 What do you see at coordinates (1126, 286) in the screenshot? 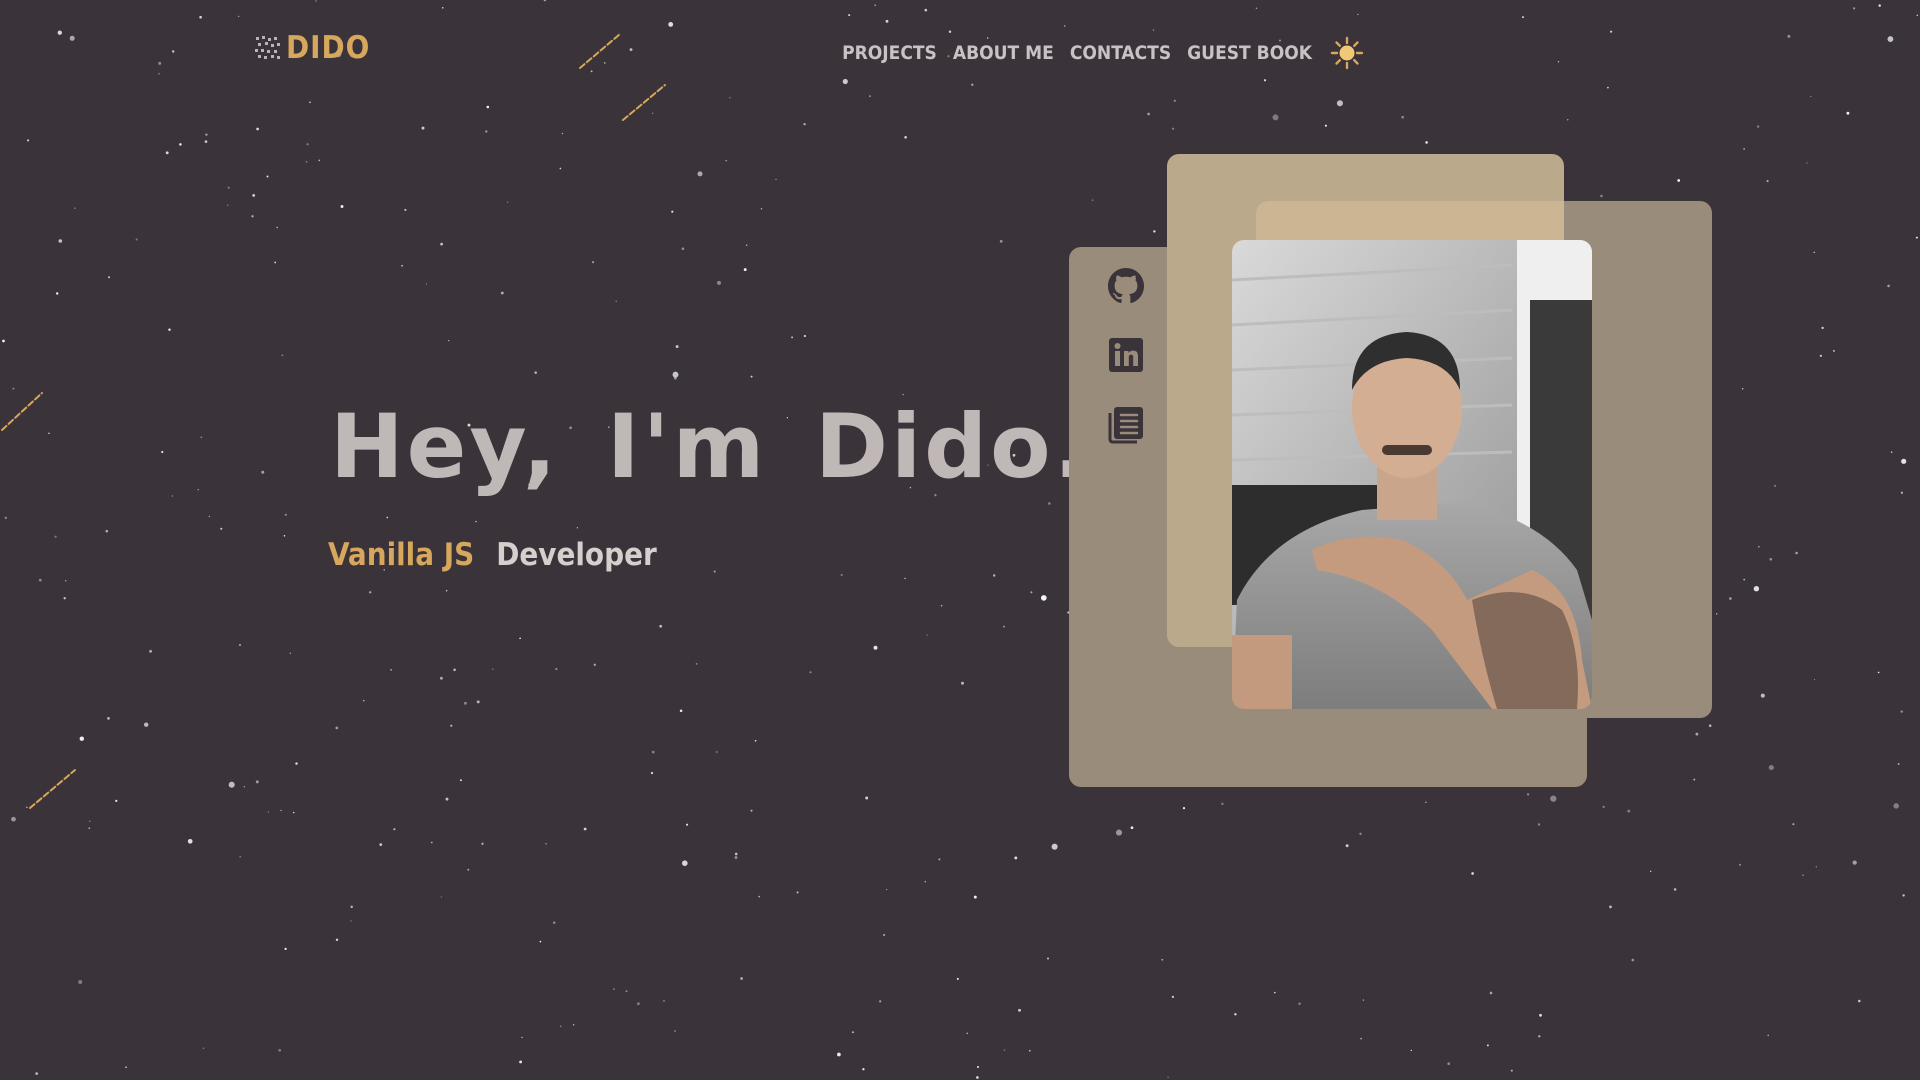
I see `github-link` at bounding box center [1126, 286].